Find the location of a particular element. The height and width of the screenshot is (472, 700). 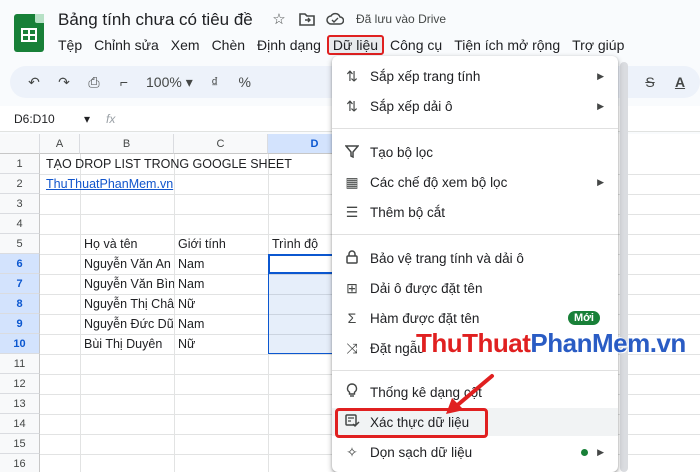

row-header-7: 7 is located at coordinates (20, 284).